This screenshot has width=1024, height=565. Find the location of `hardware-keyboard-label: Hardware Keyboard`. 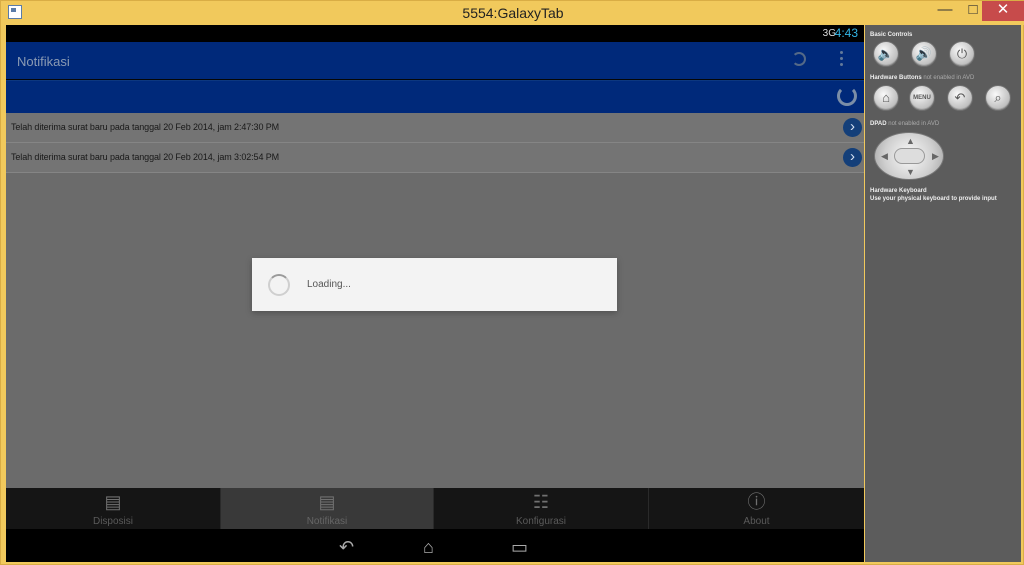

hardware-keyboard-label: Hardware Keyboard is located at coordinates (898, 191).